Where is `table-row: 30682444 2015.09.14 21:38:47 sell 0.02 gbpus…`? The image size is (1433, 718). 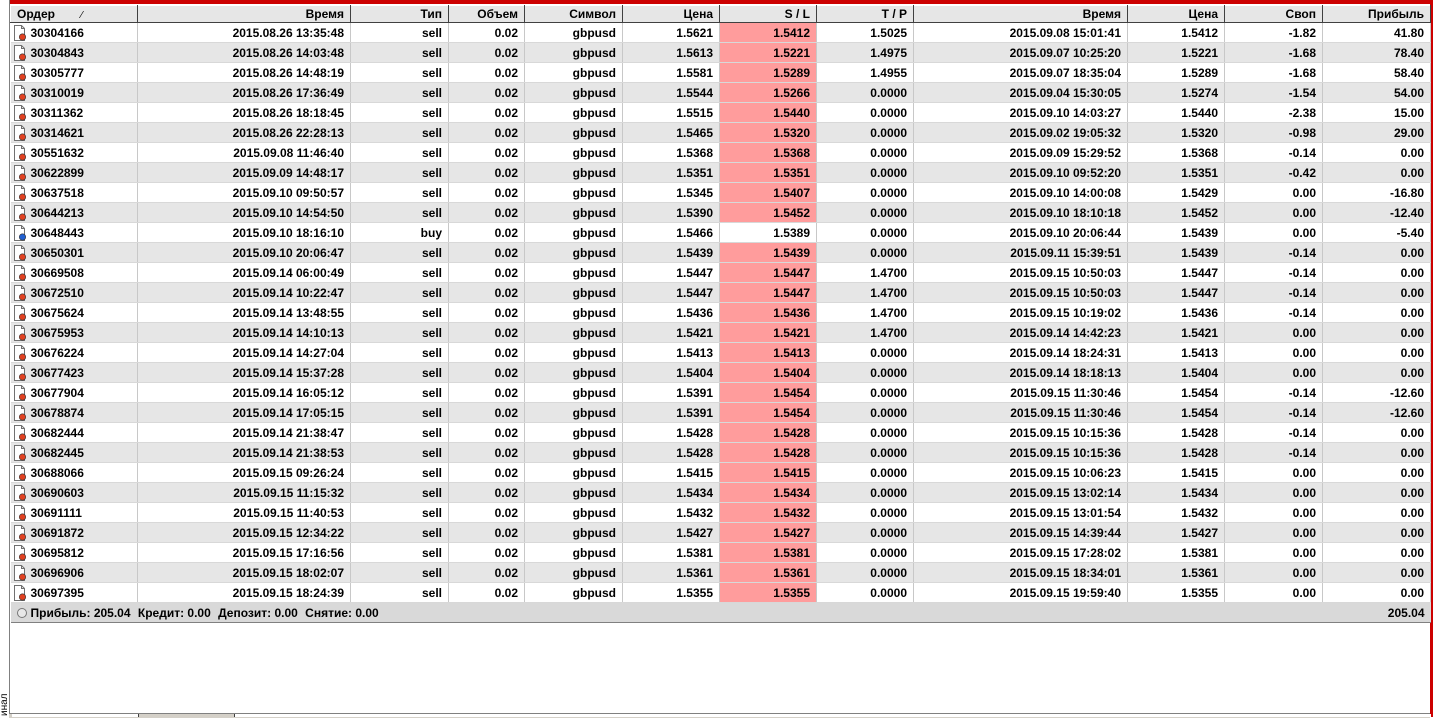 table-row: 30682444 2015.09.14 21:38:47 sell 0.02 gbpus… is located at coordinates (720, 432).